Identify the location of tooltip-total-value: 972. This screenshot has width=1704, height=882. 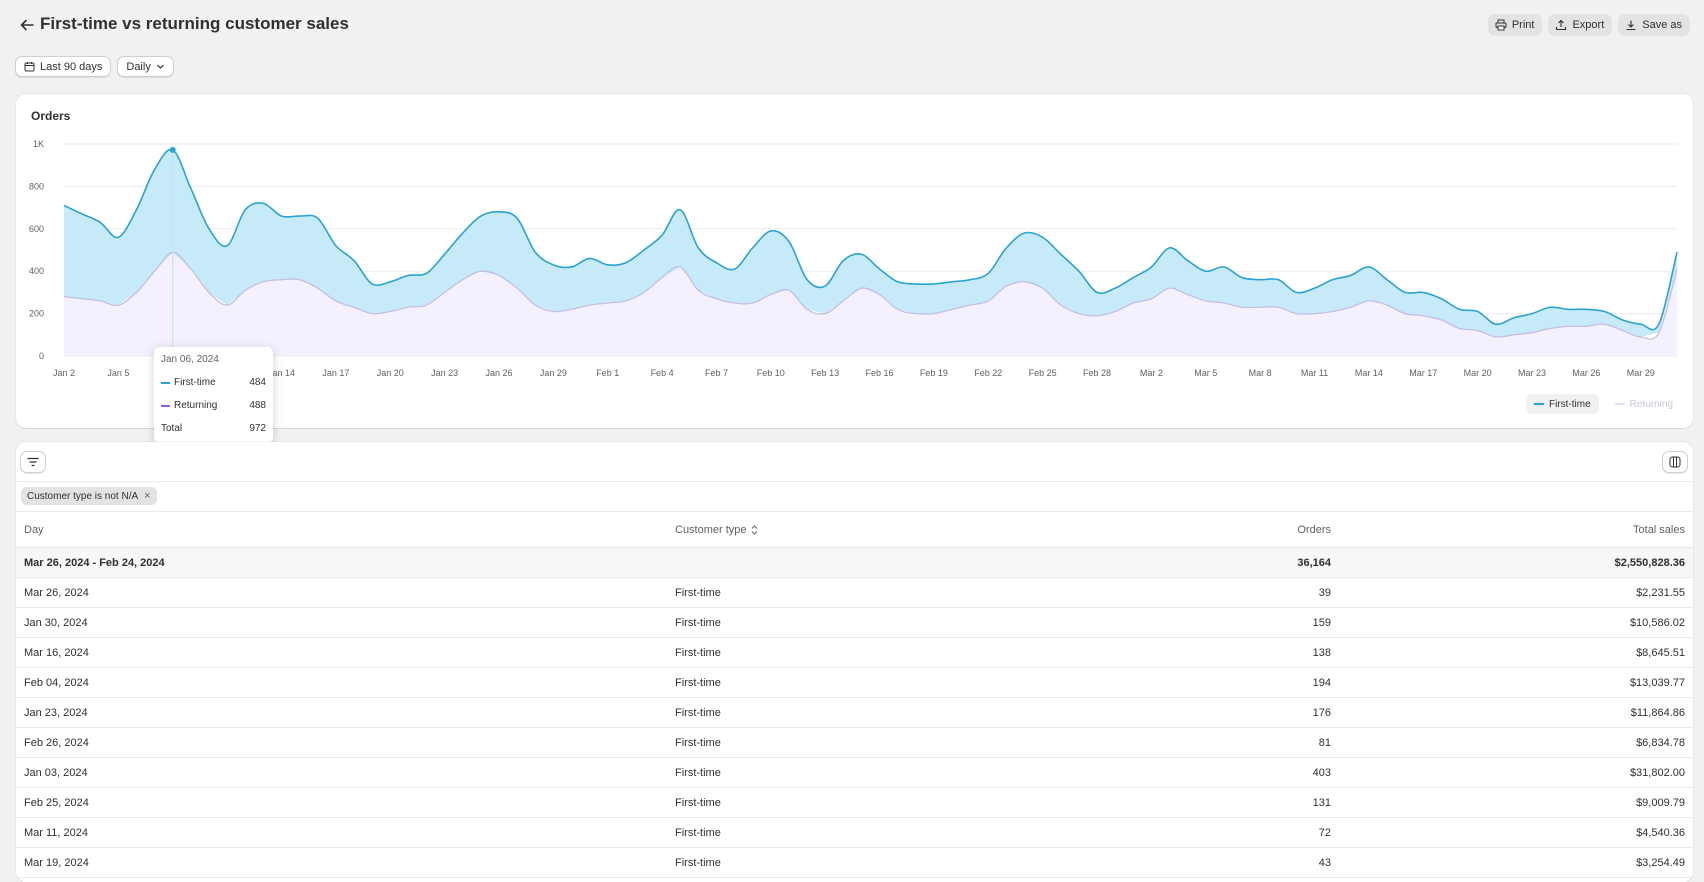
(257, 428).